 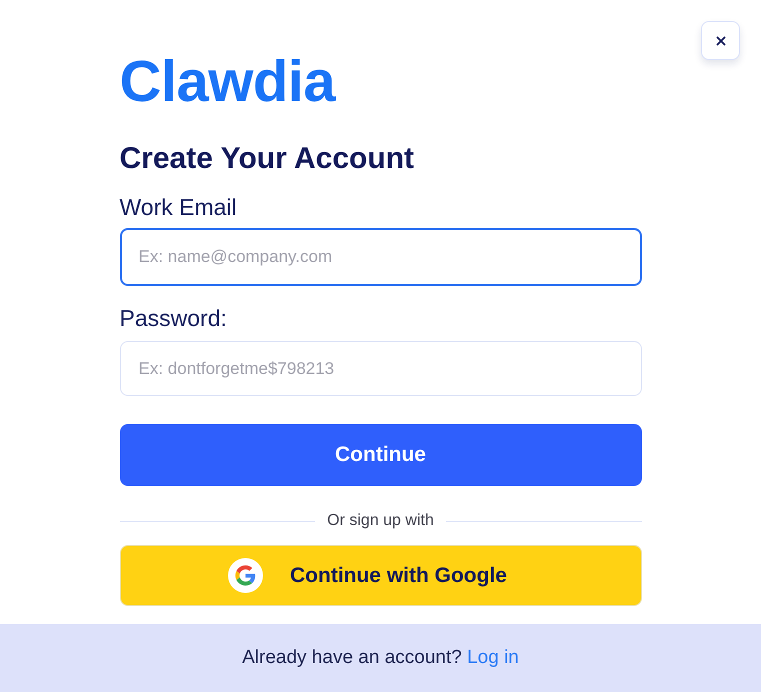 I want to click on field-label: Password:, so click(x=173, y=318).